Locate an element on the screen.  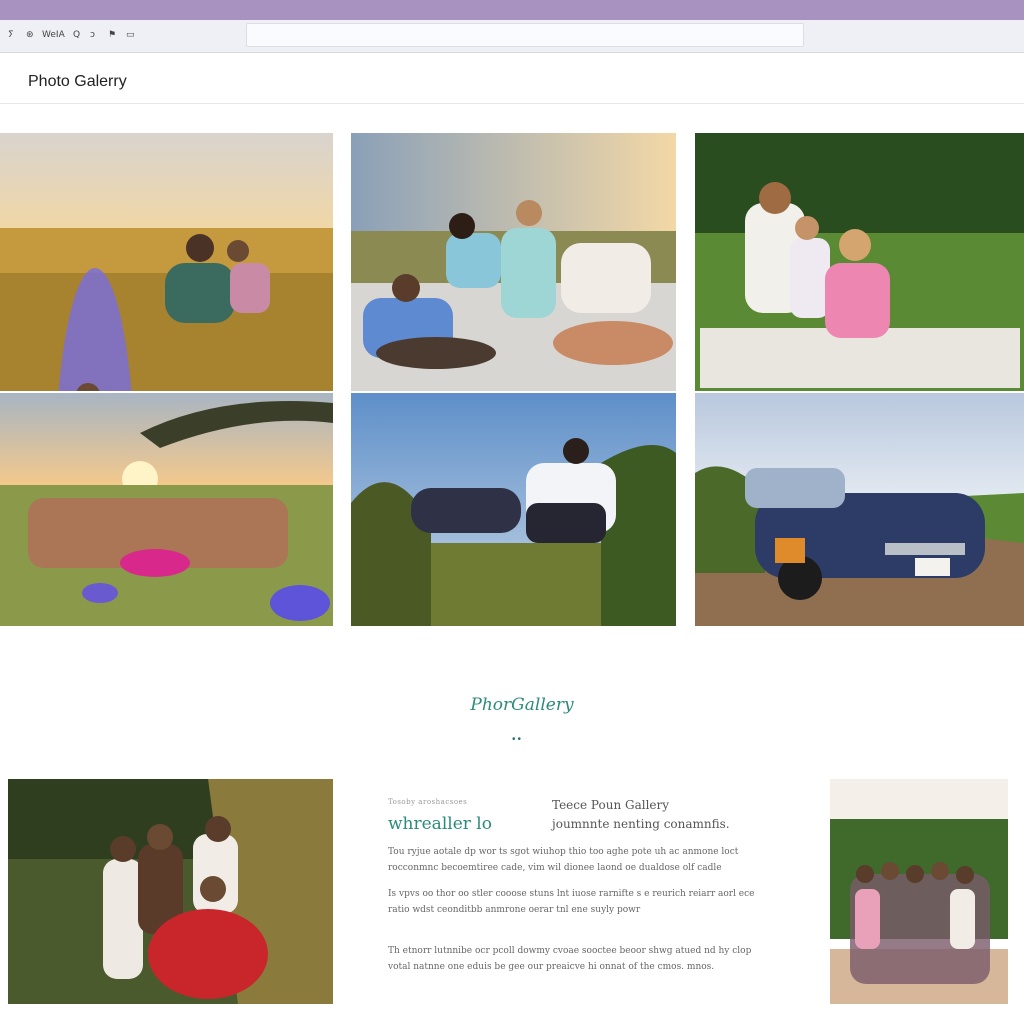
feature-photo-girls-grass is located at coordinates (170, 891).